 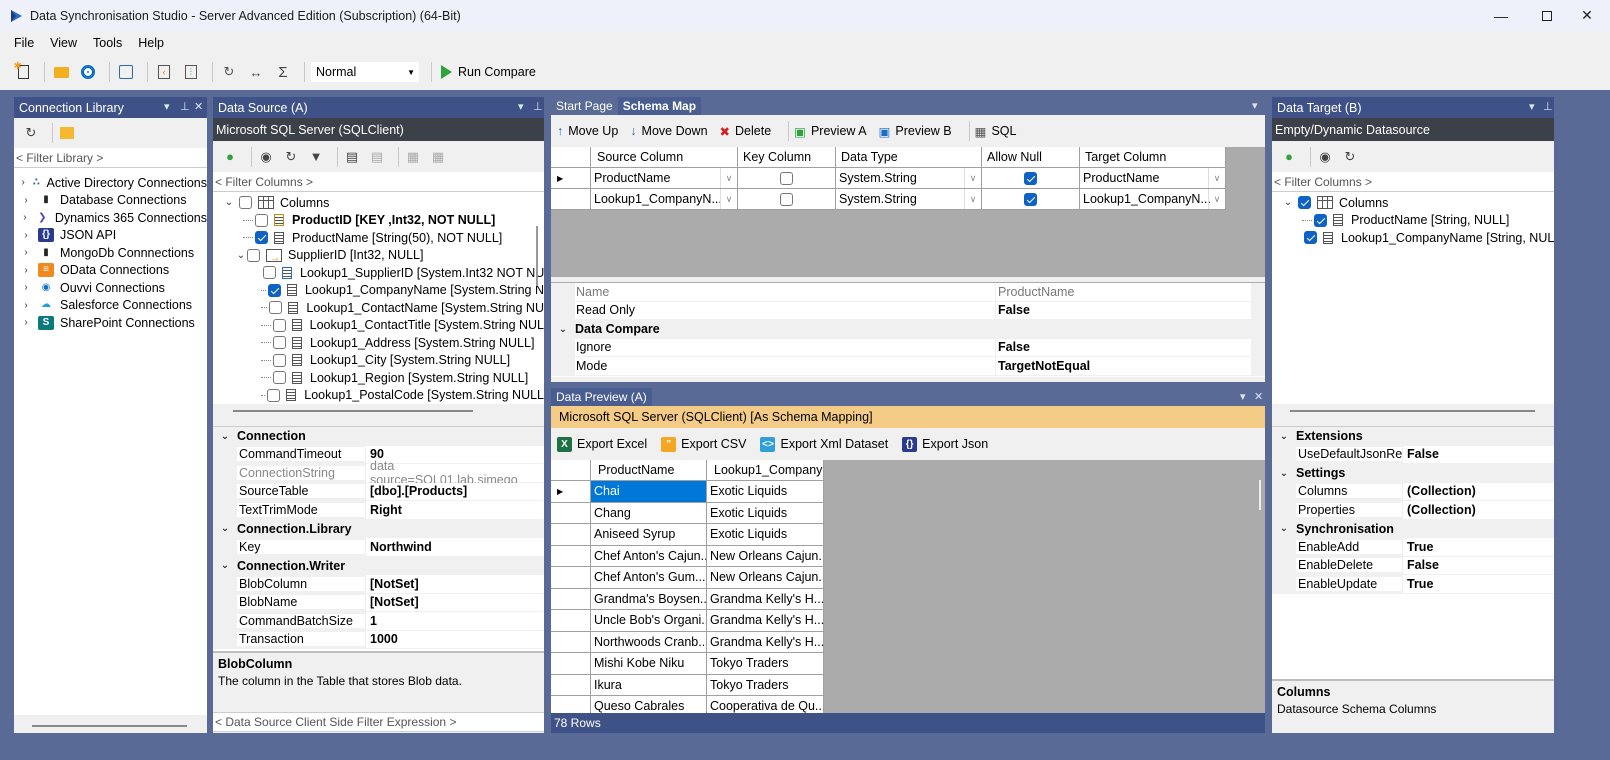 I want to click on library-item: › ▮ Database Connections, so click(x=110, y=201).